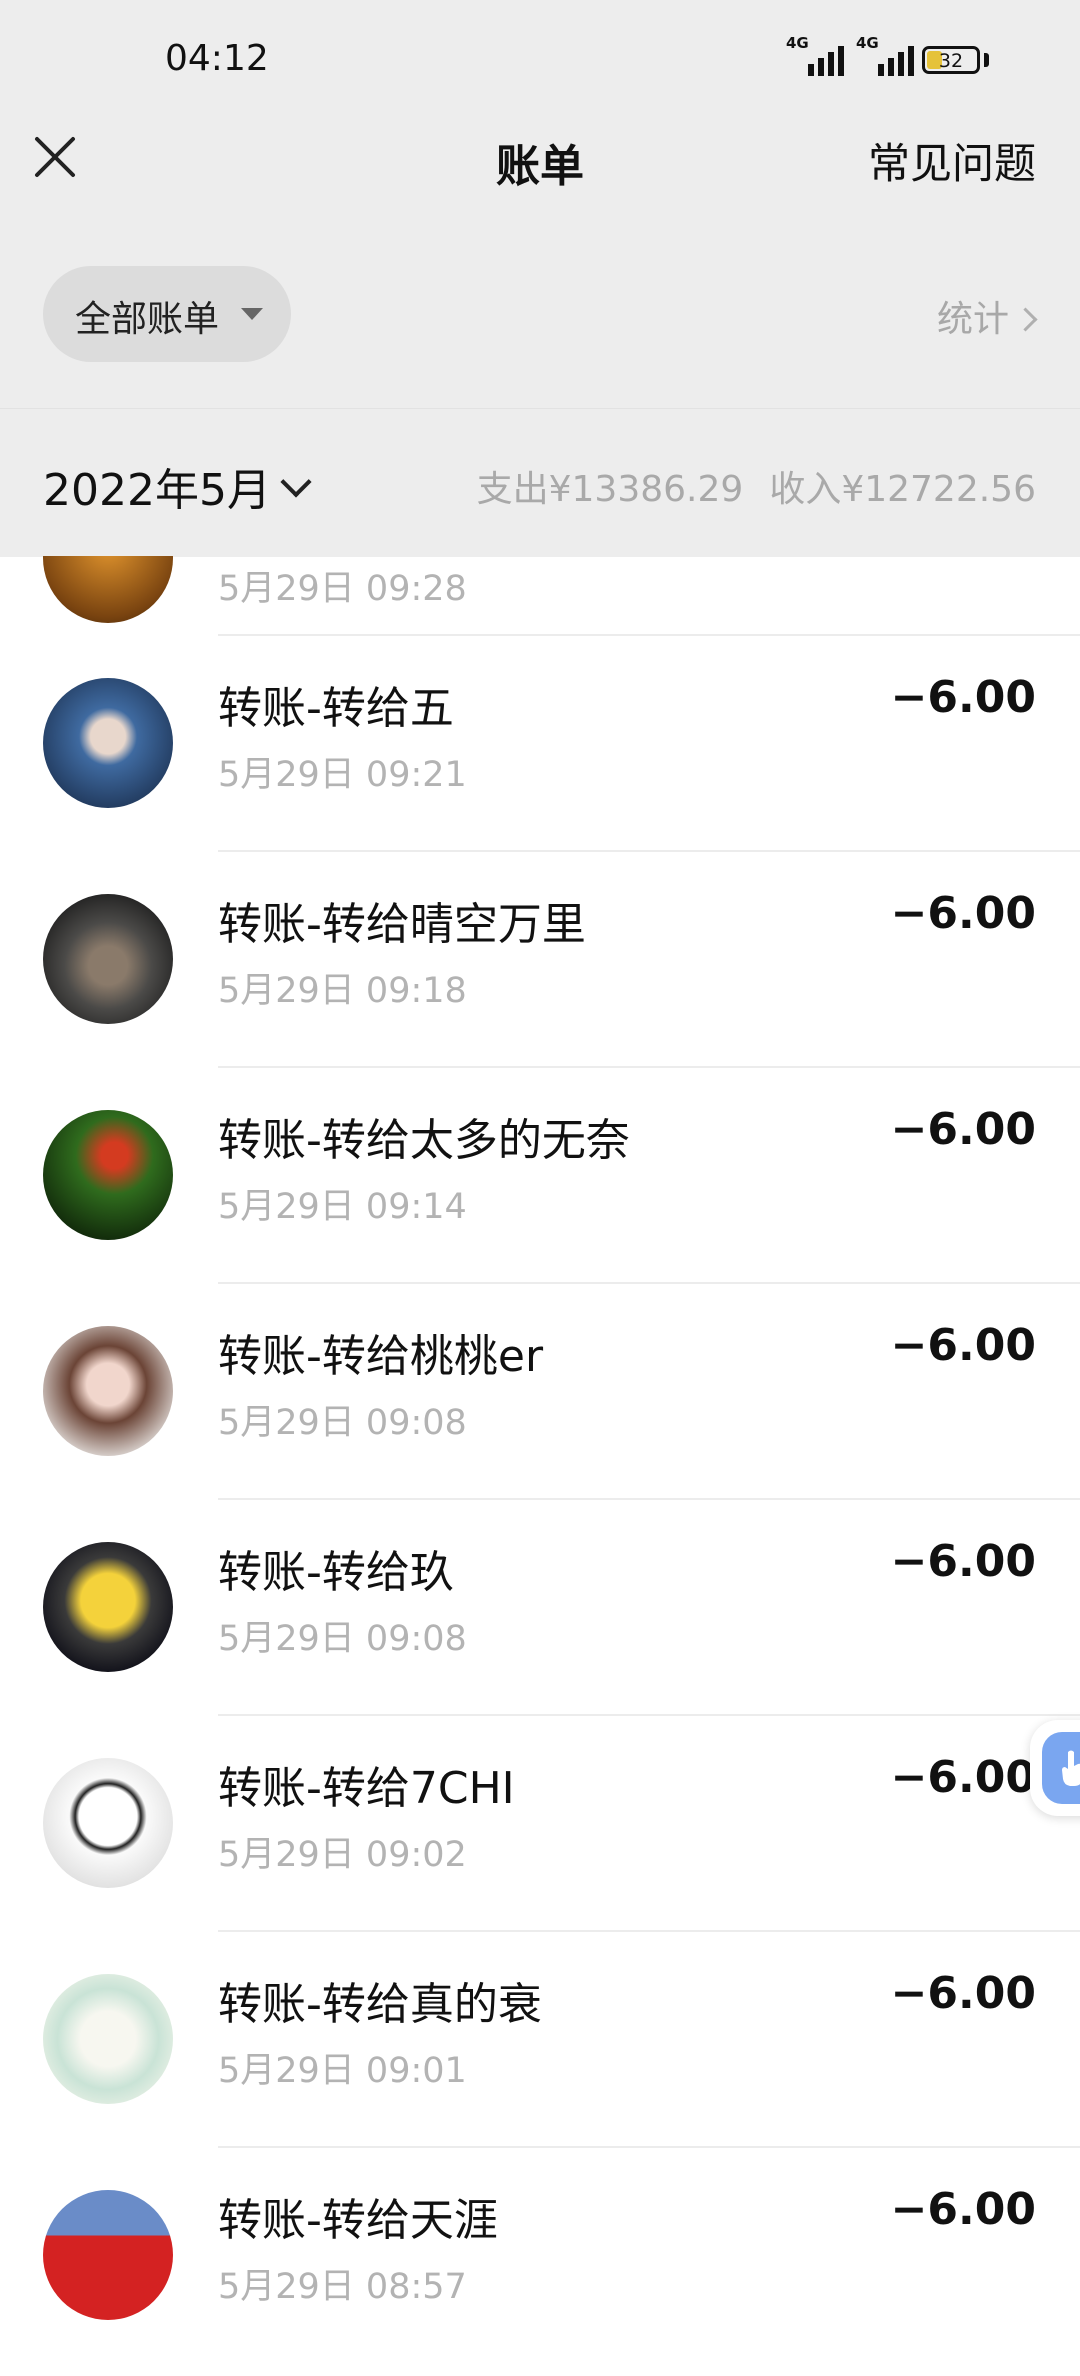 This screenshot has height=2376, width=1080. What do you see at coordinates (1071, 1768) in the screenshot?
I see `hand-pointer-icon` at bounding box center [1071, 1768].